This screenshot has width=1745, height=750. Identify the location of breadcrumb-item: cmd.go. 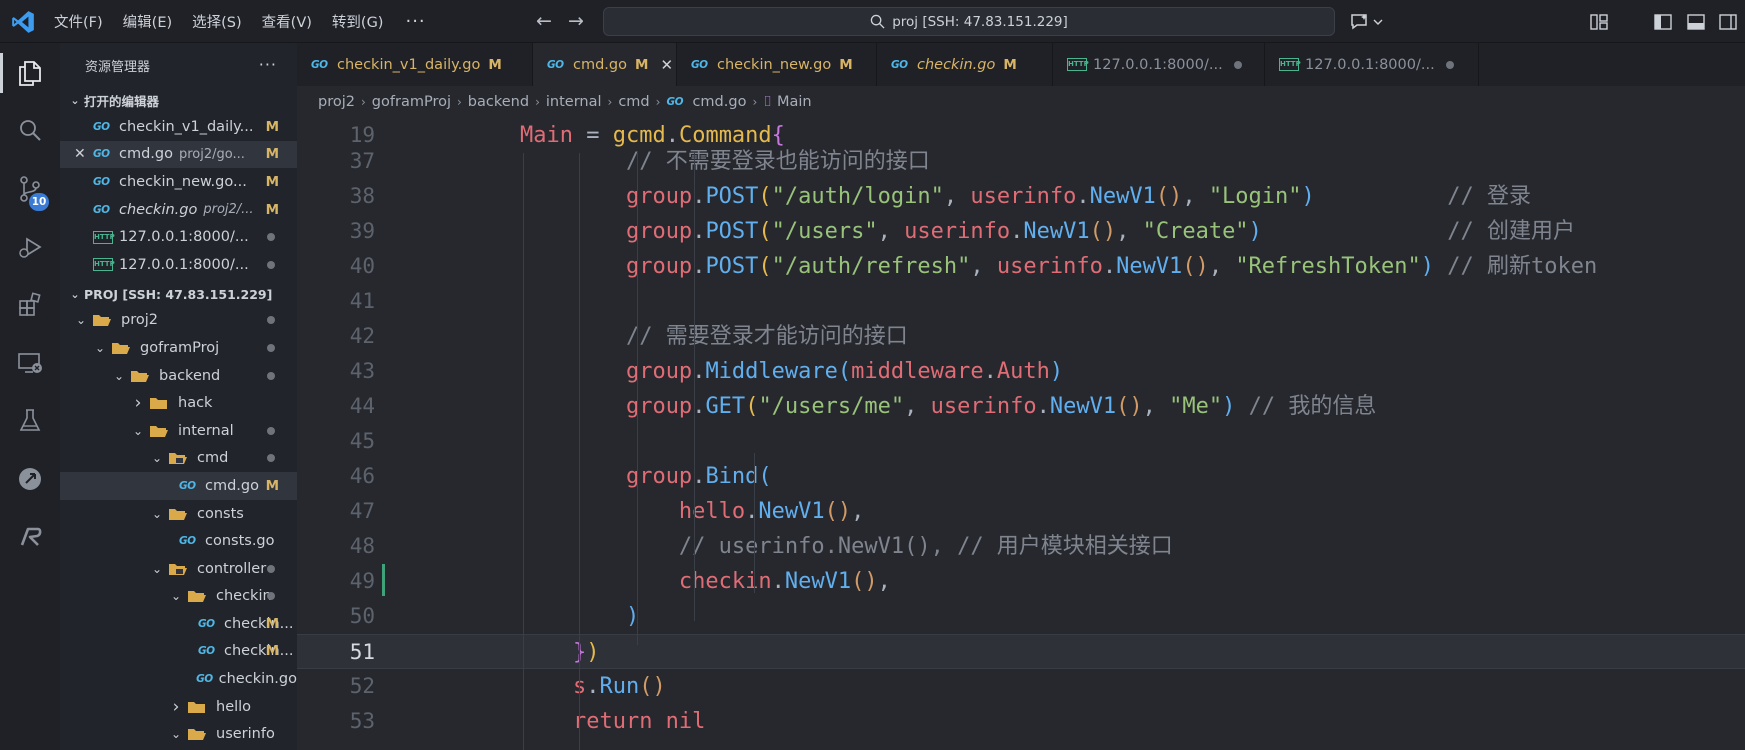
(719, 102).